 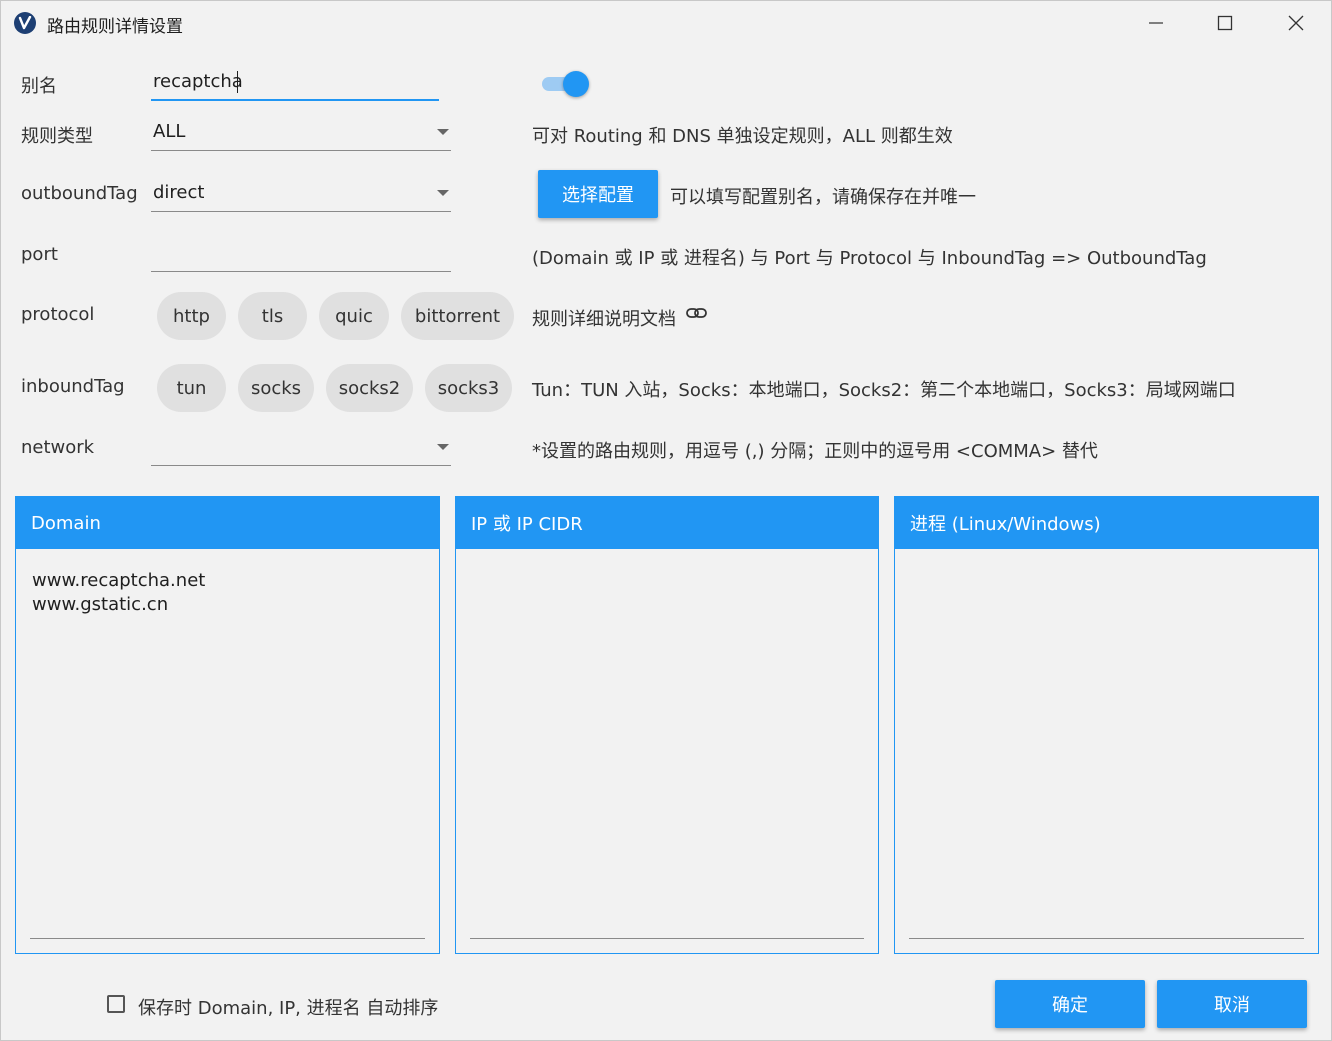 I want to click on domain-textarea: www.recaptcha.net www.gstatic.cn, so click(x=118, y=593).